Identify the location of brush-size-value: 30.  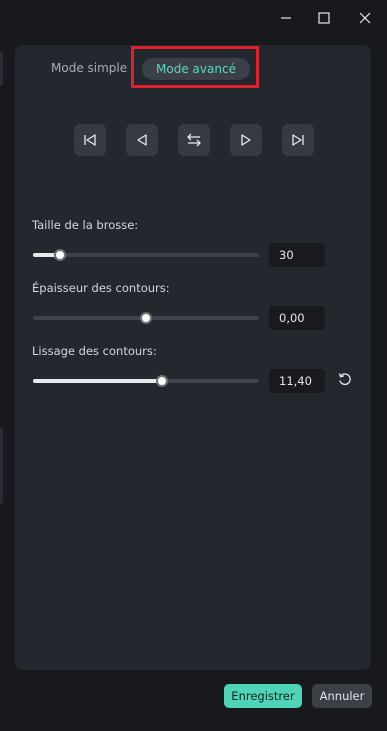
(297, 255).